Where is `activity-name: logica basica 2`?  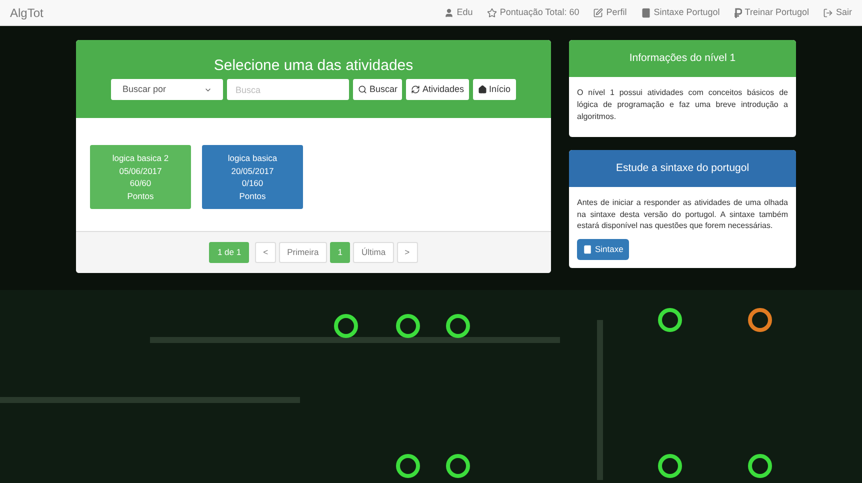 activity-name: logica basica 2 is located at coordinates (140, 158).